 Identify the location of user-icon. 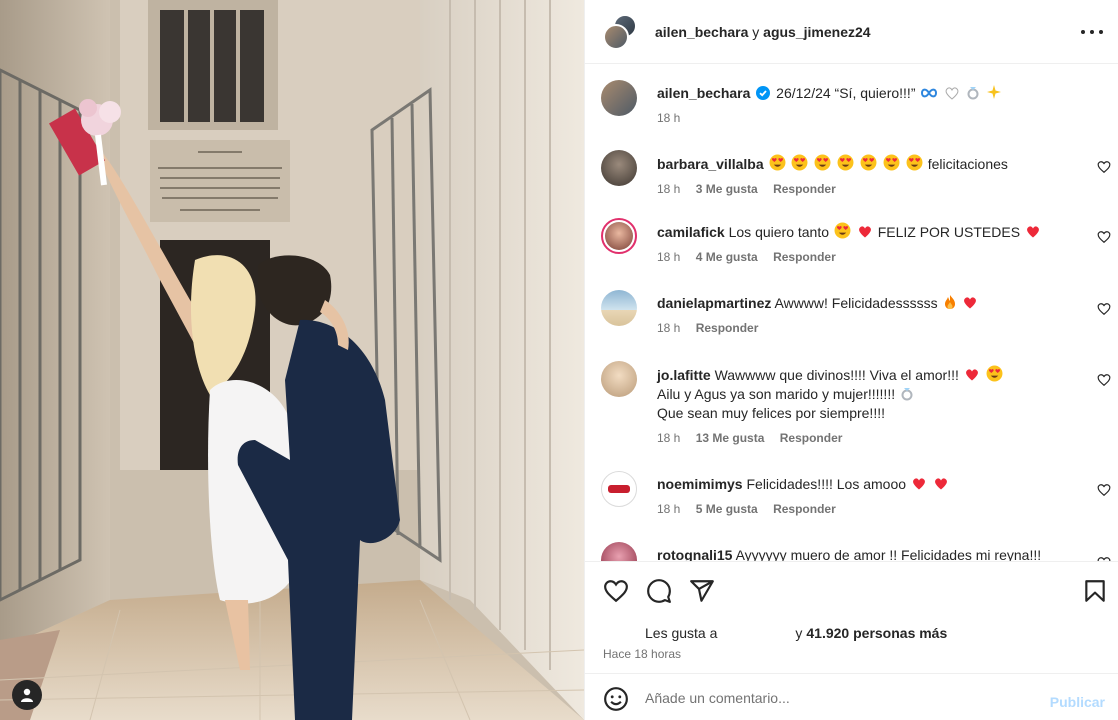
(27, 695).